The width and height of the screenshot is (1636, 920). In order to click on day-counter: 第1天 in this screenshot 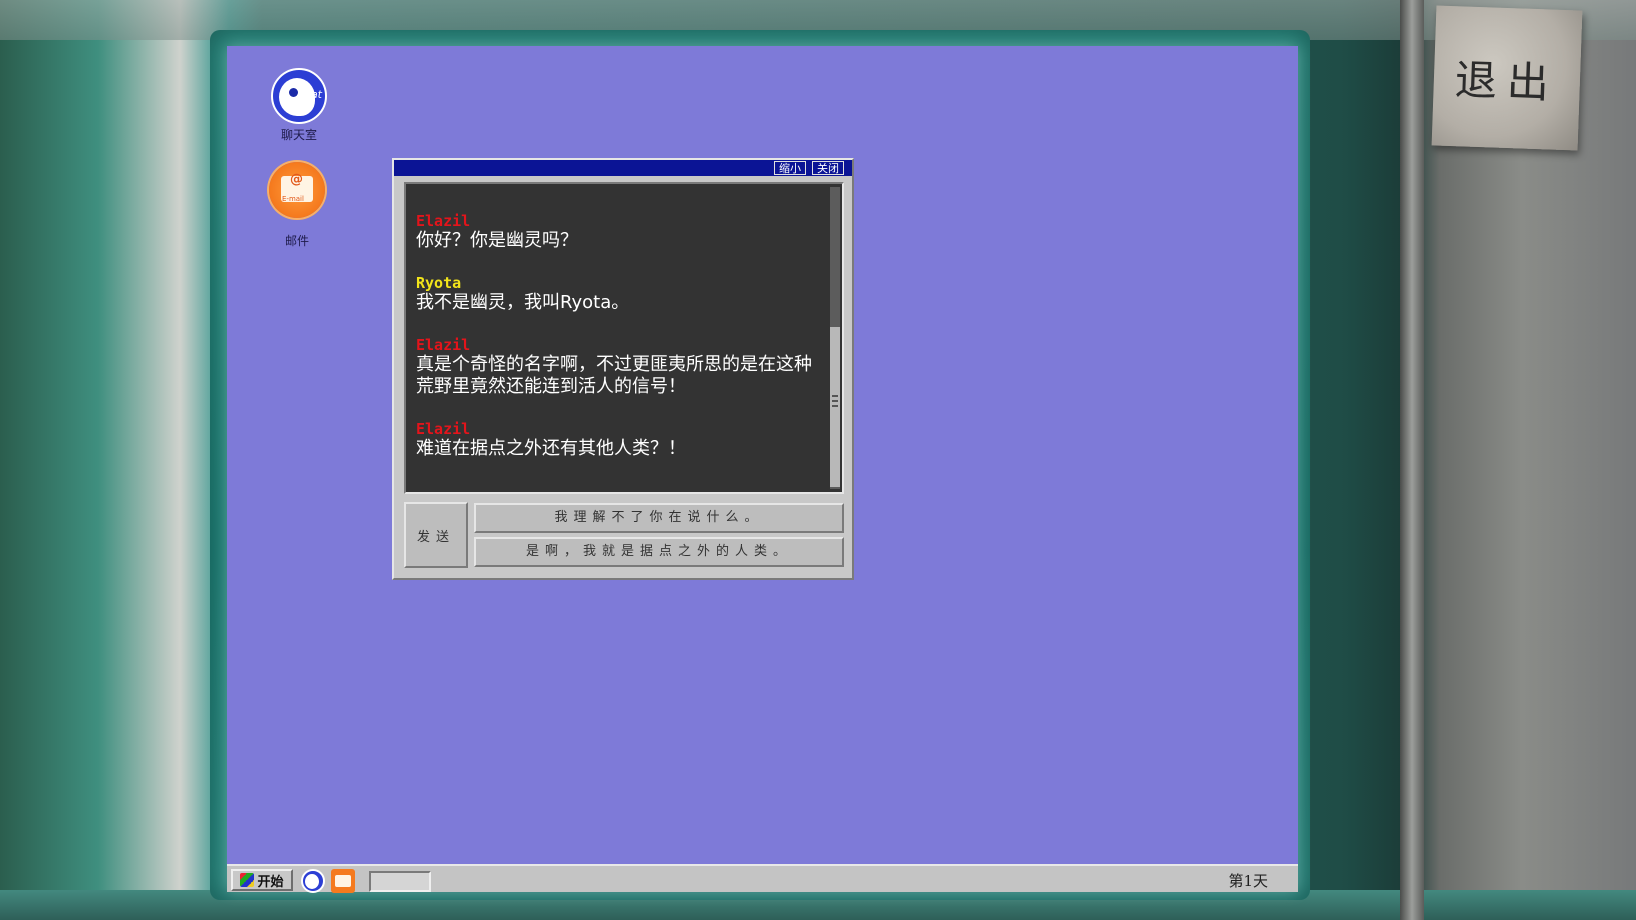, I will do `click(1248, 881)`.